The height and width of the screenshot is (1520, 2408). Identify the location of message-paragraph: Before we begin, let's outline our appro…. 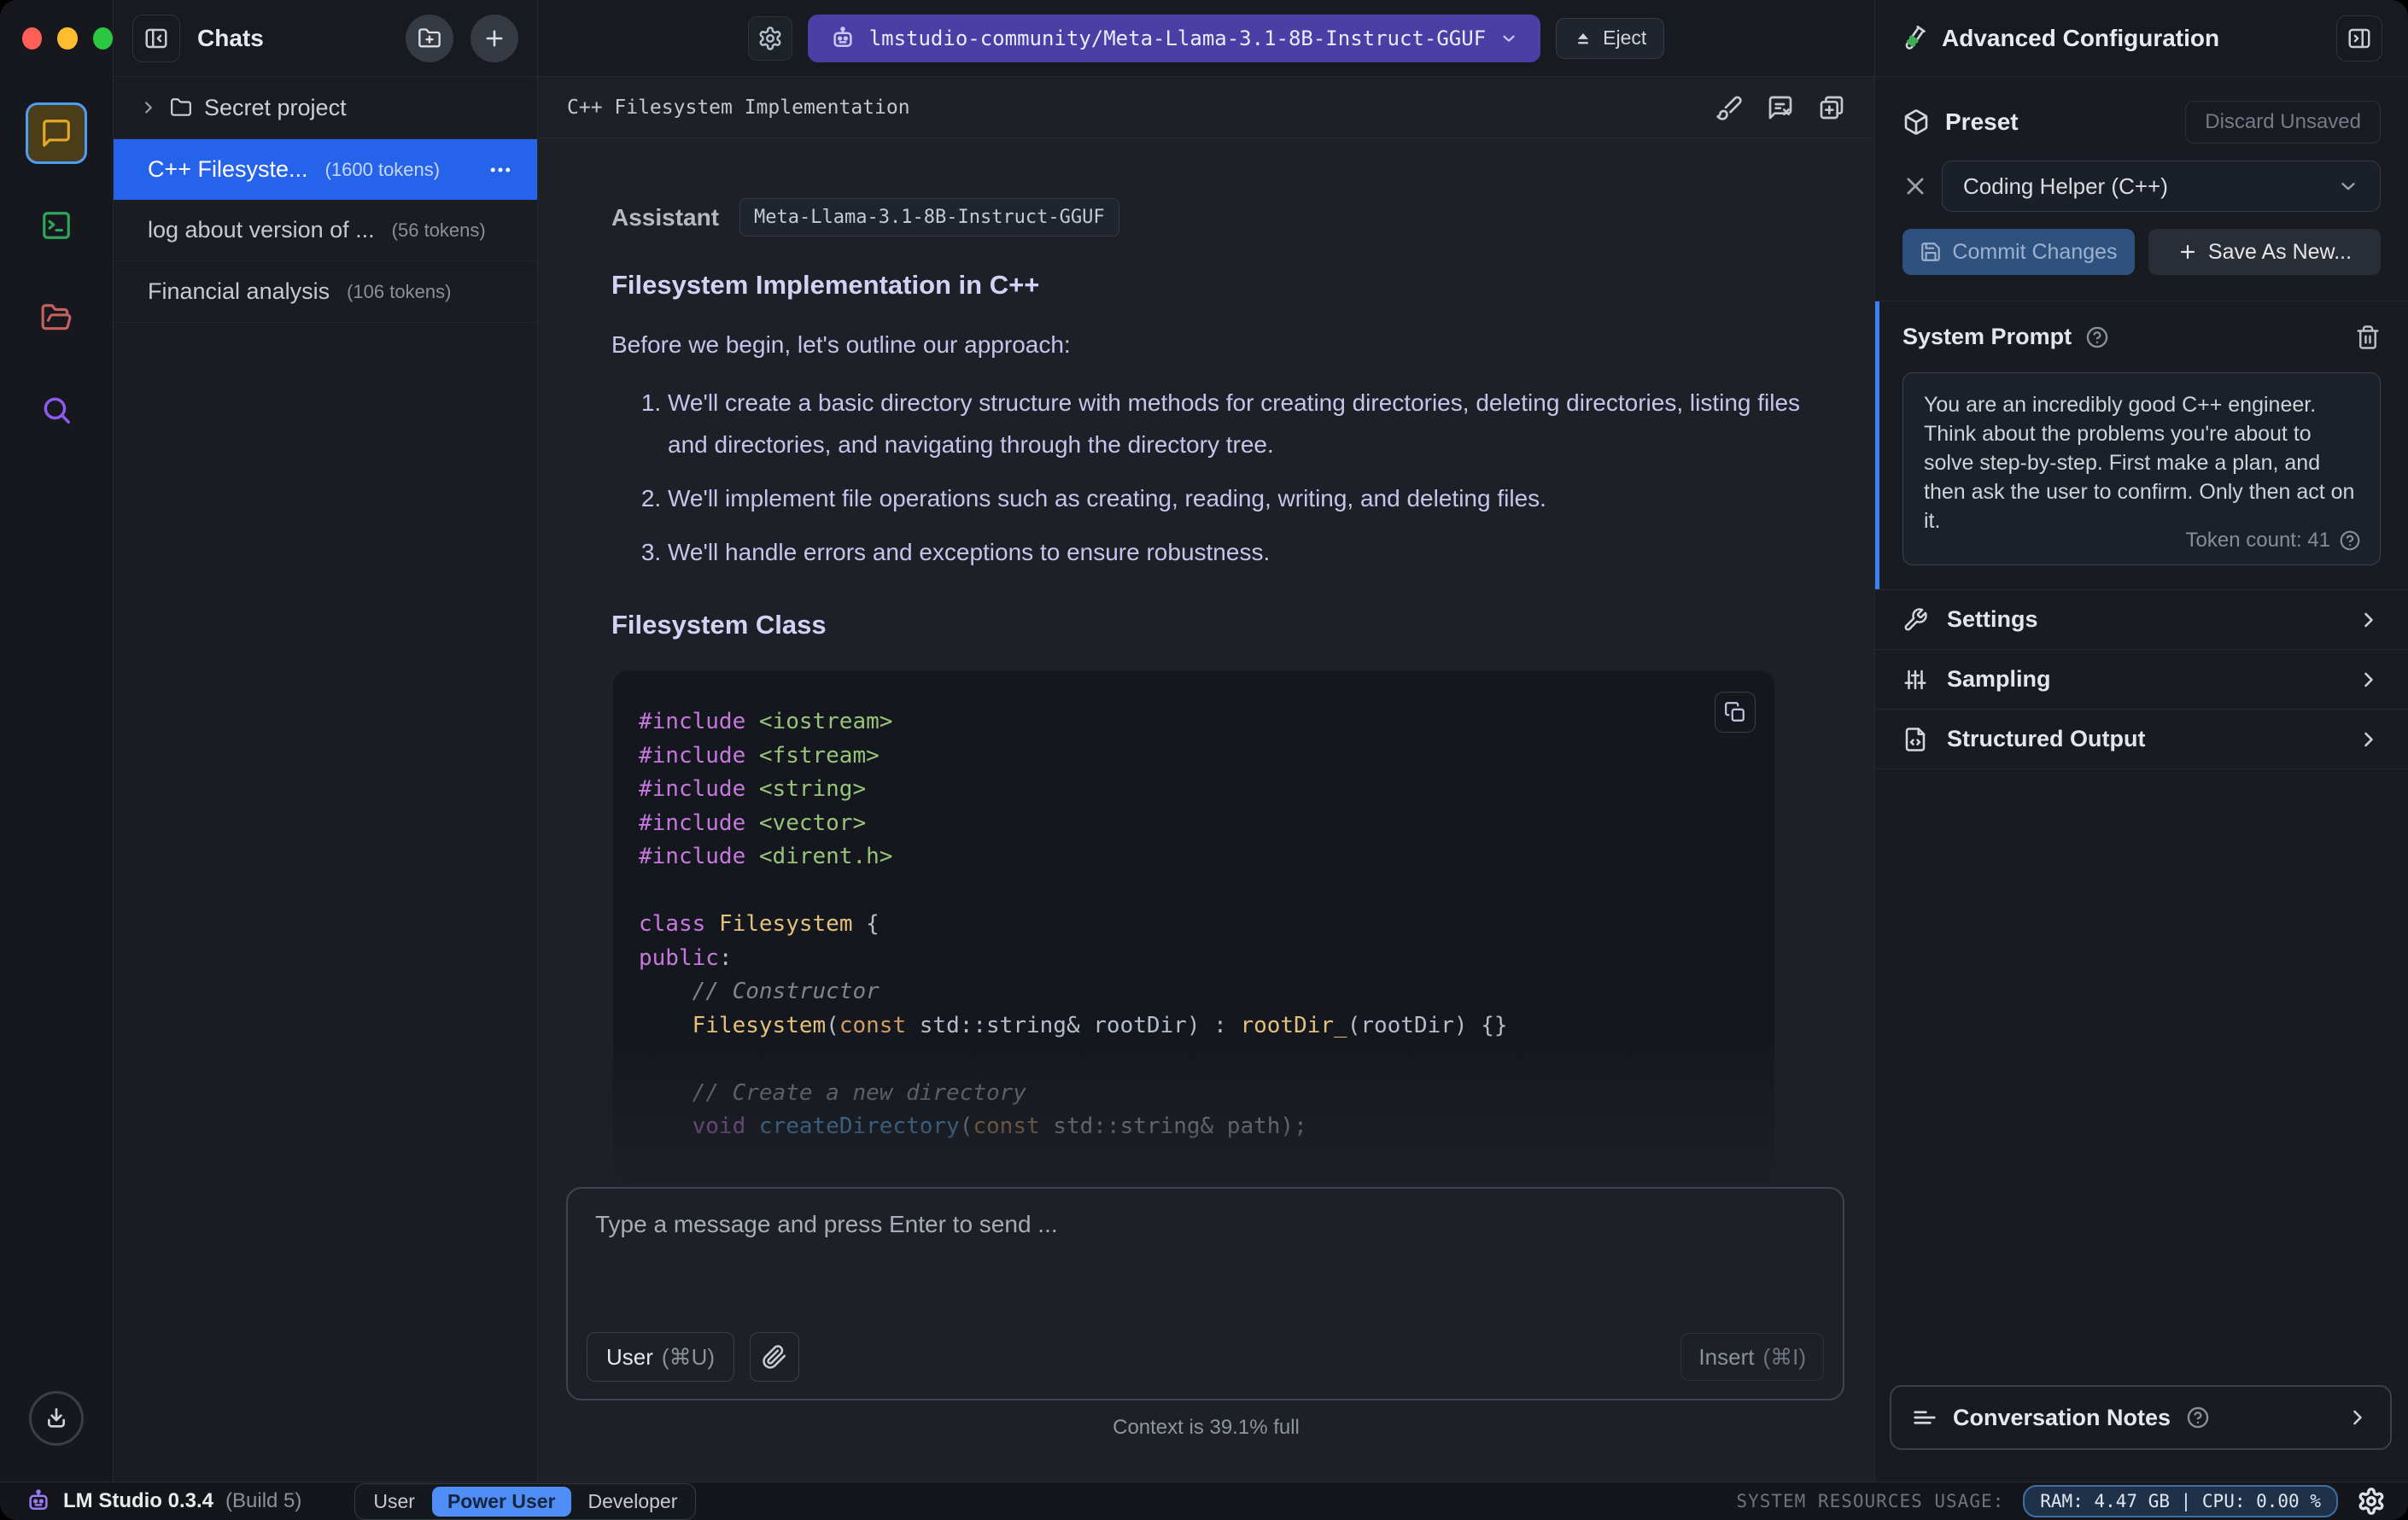
(841, 344).